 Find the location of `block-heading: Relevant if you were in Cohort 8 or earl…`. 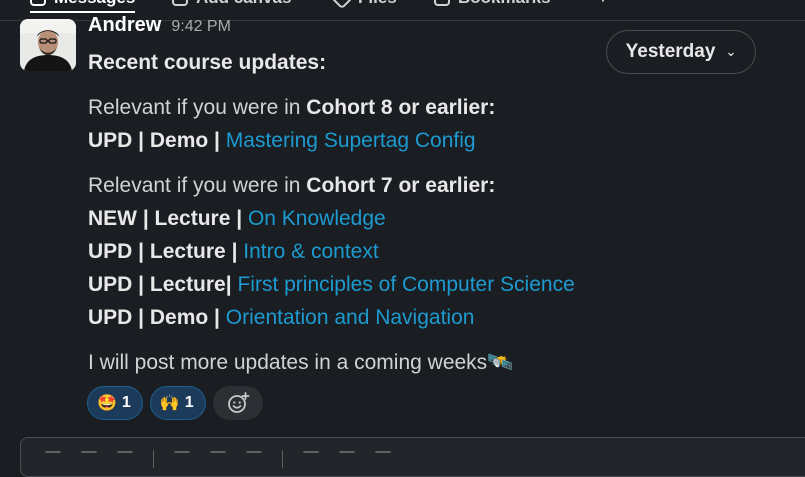

block-heading: Relevant if you were in Cohort 8 or earl… is located at coordinates (438, 107).